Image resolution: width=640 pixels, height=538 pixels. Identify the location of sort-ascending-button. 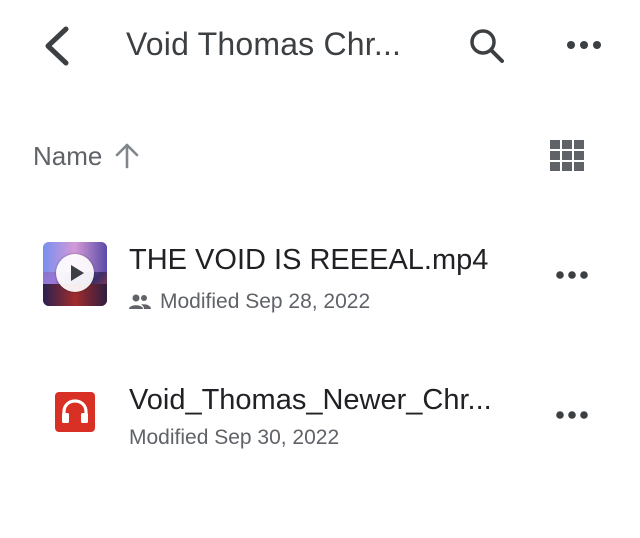
(127, 155).